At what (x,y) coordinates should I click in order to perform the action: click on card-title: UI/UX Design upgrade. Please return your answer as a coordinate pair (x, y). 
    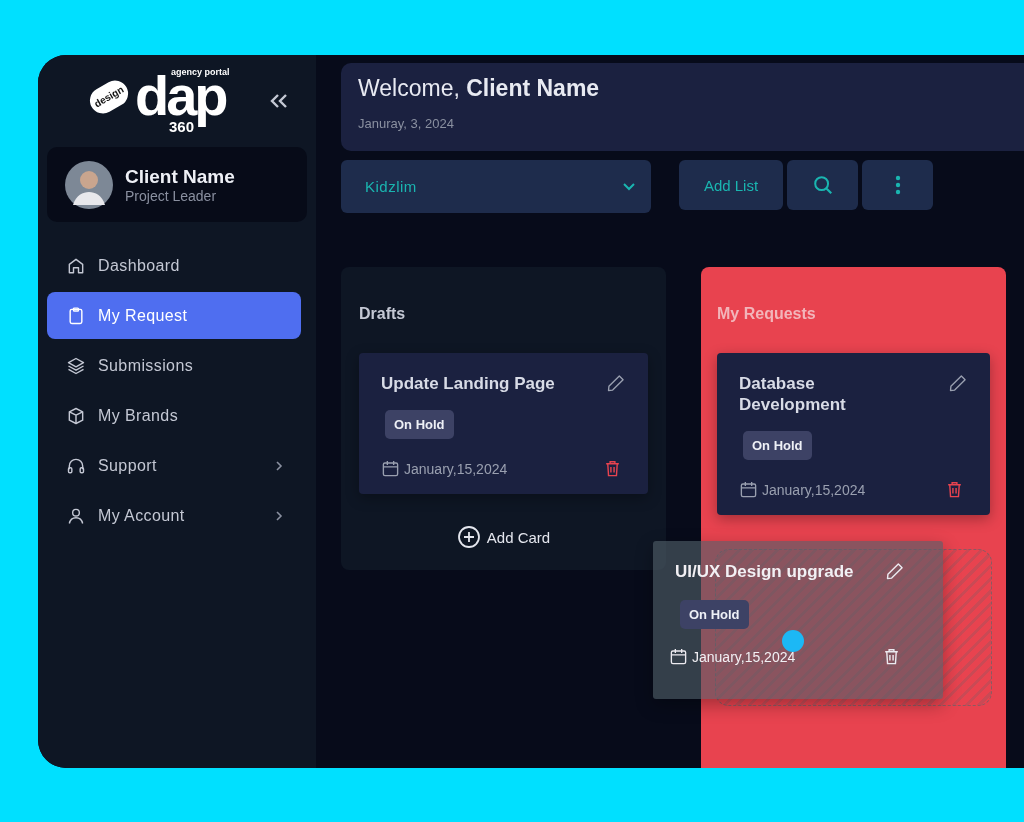
    Looking at the image, I should click on (764, 571).